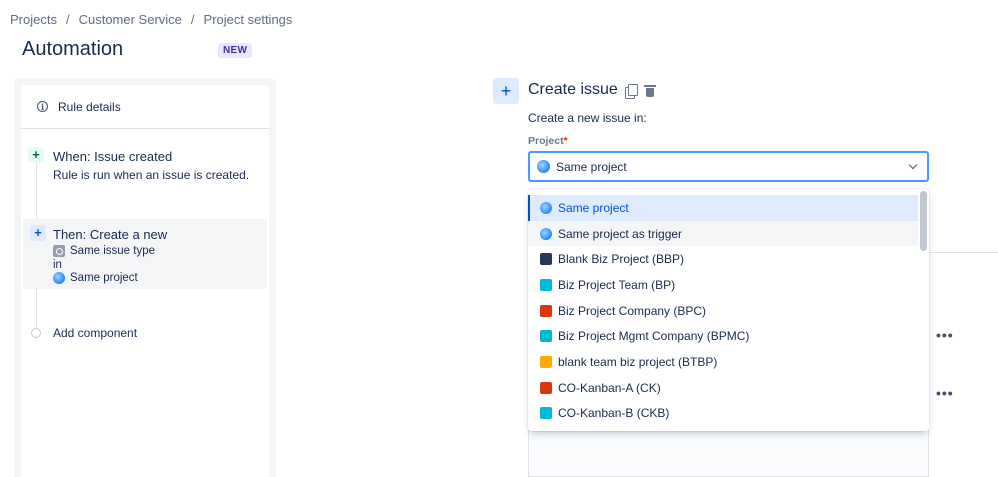 Image resolution: width=998 pixels, height=477 pixels. I want to click on rocket-avatar-icon, so click(546, 259).